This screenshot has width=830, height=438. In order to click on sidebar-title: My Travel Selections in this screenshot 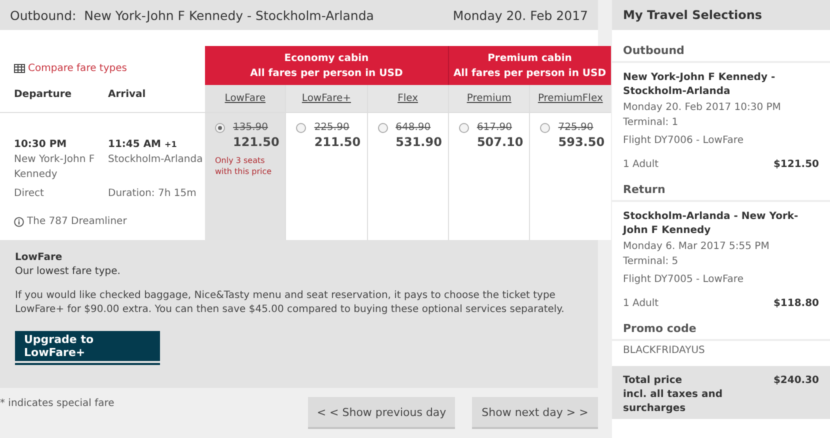, I will do `click(692, 15)`.